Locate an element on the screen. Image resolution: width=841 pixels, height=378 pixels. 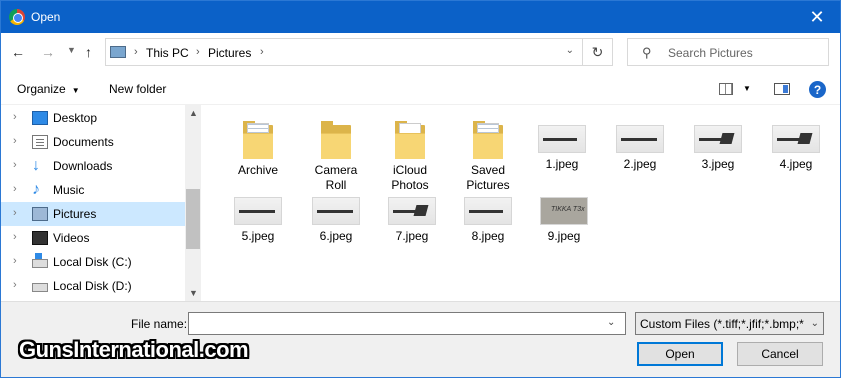
sidebar-item-local-disk-d: › Local Disk (D:) is located at coordinates (93, 286).